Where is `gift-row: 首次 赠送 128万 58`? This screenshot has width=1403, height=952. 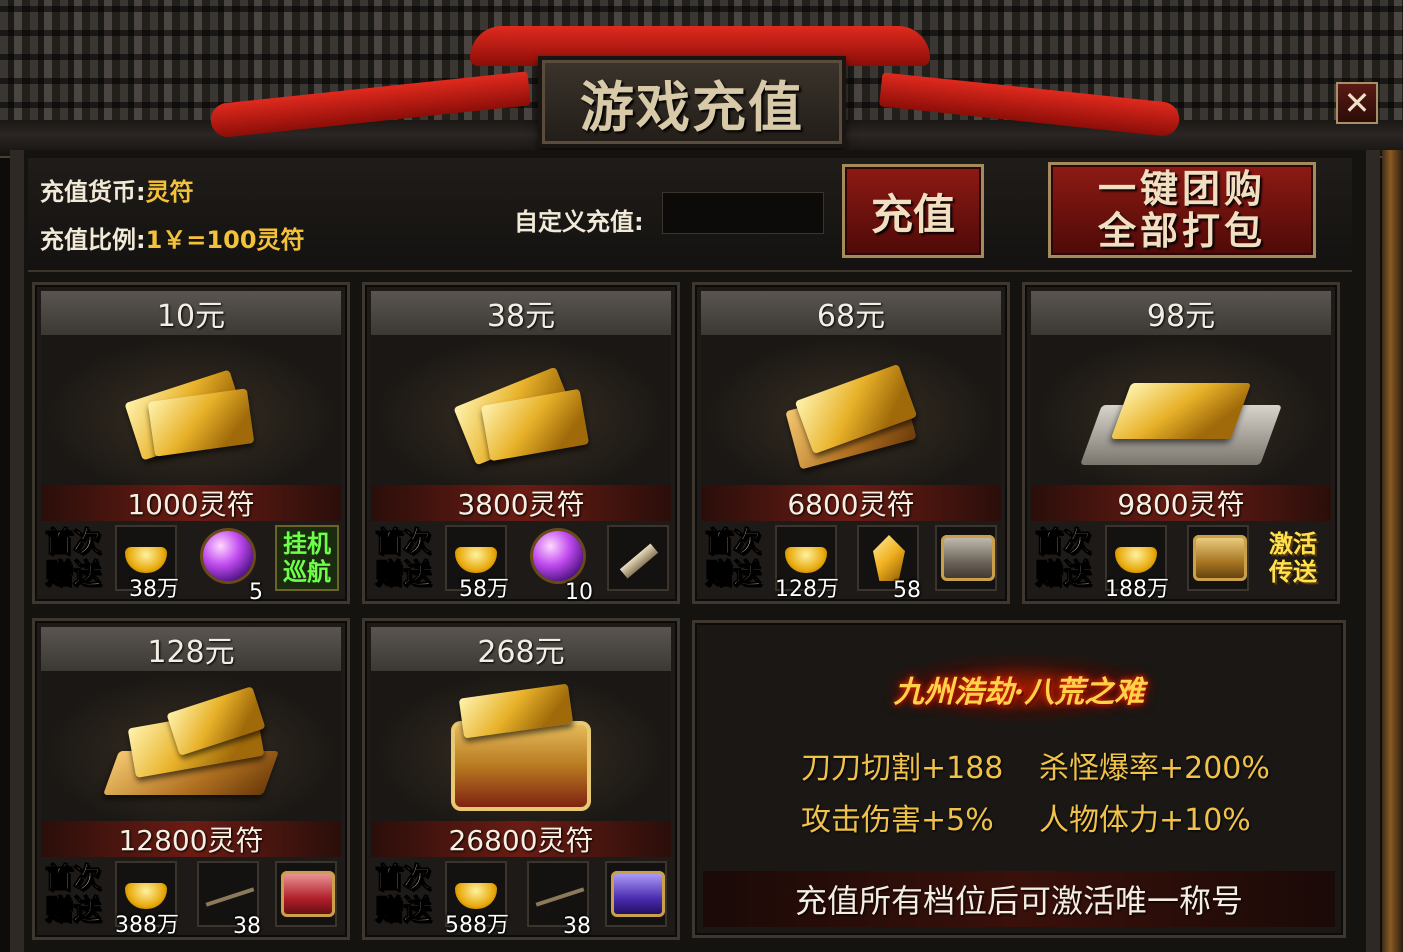 gift-row: 首次 赠送 128万 58 is located at coordinates (851, 564).